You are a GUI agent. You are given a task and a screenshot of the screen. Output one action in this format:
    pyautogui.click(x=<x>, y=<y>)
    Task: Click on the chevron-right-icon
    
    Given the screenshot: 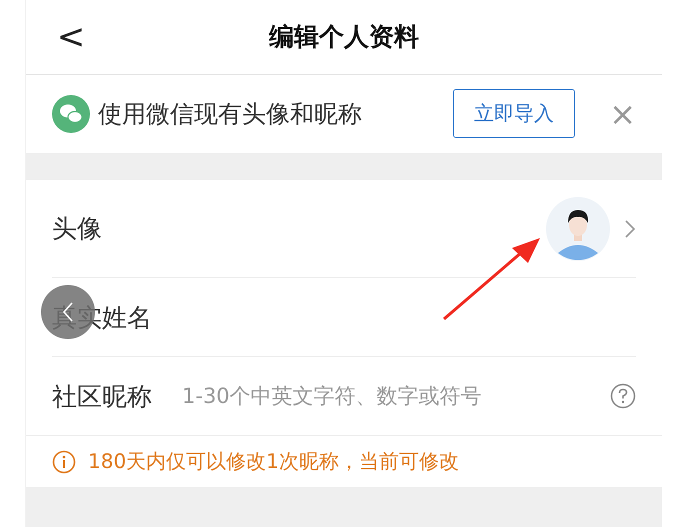 What is the action you would take?
    pyautogui.click(x=630, y=228)
    